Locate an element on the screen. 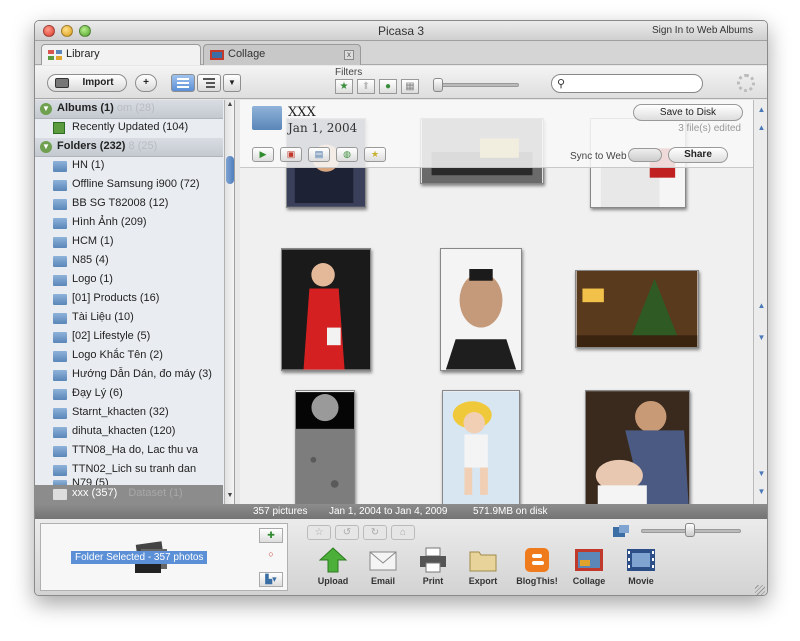 Image resolution: width=800 pixels, height=641 pixels. sync-to-web-label: Sync to Web is located at coordinates (598, 156).